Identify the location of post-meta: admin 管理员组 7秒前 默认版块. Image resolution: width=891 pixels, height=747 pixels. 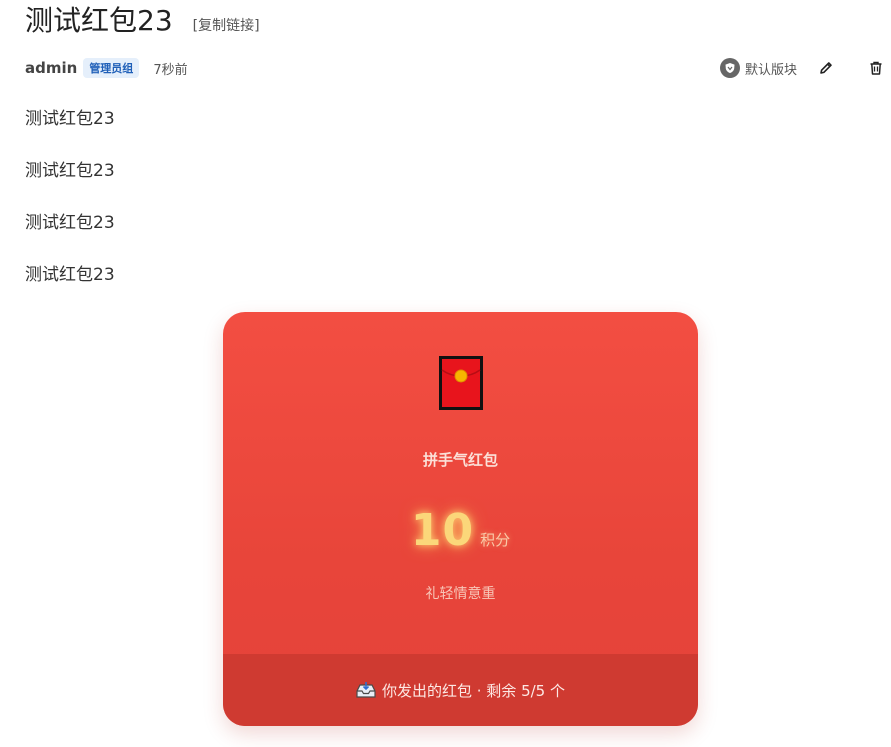
(458, 68).